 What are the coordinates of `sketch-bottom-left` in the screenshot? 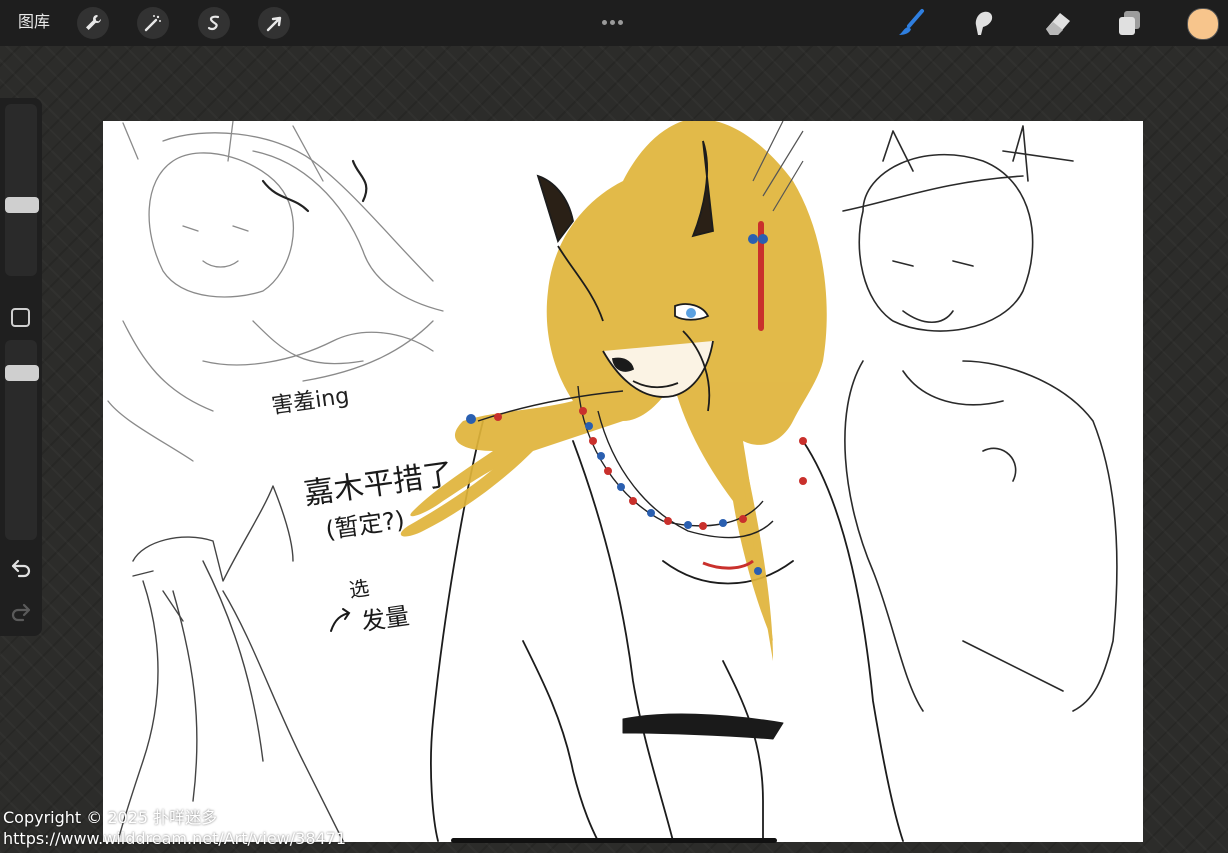 It's located at (230, 663).